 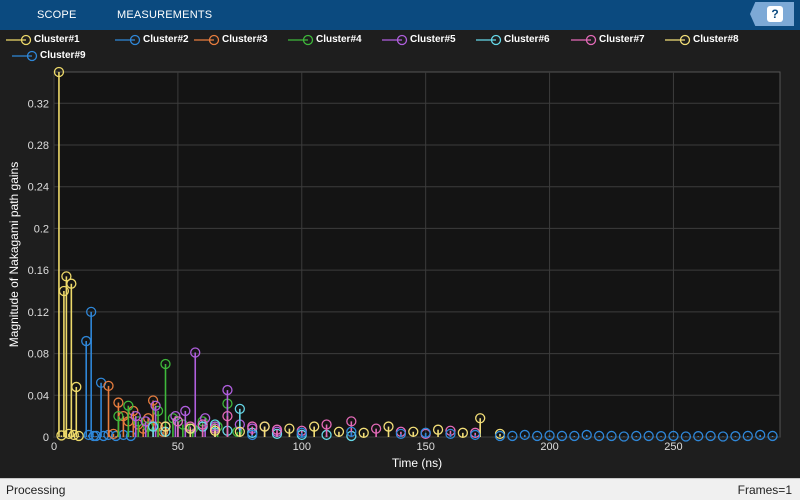 I want to click on y-tick-label: 0.28, so click(x=38, y=146).